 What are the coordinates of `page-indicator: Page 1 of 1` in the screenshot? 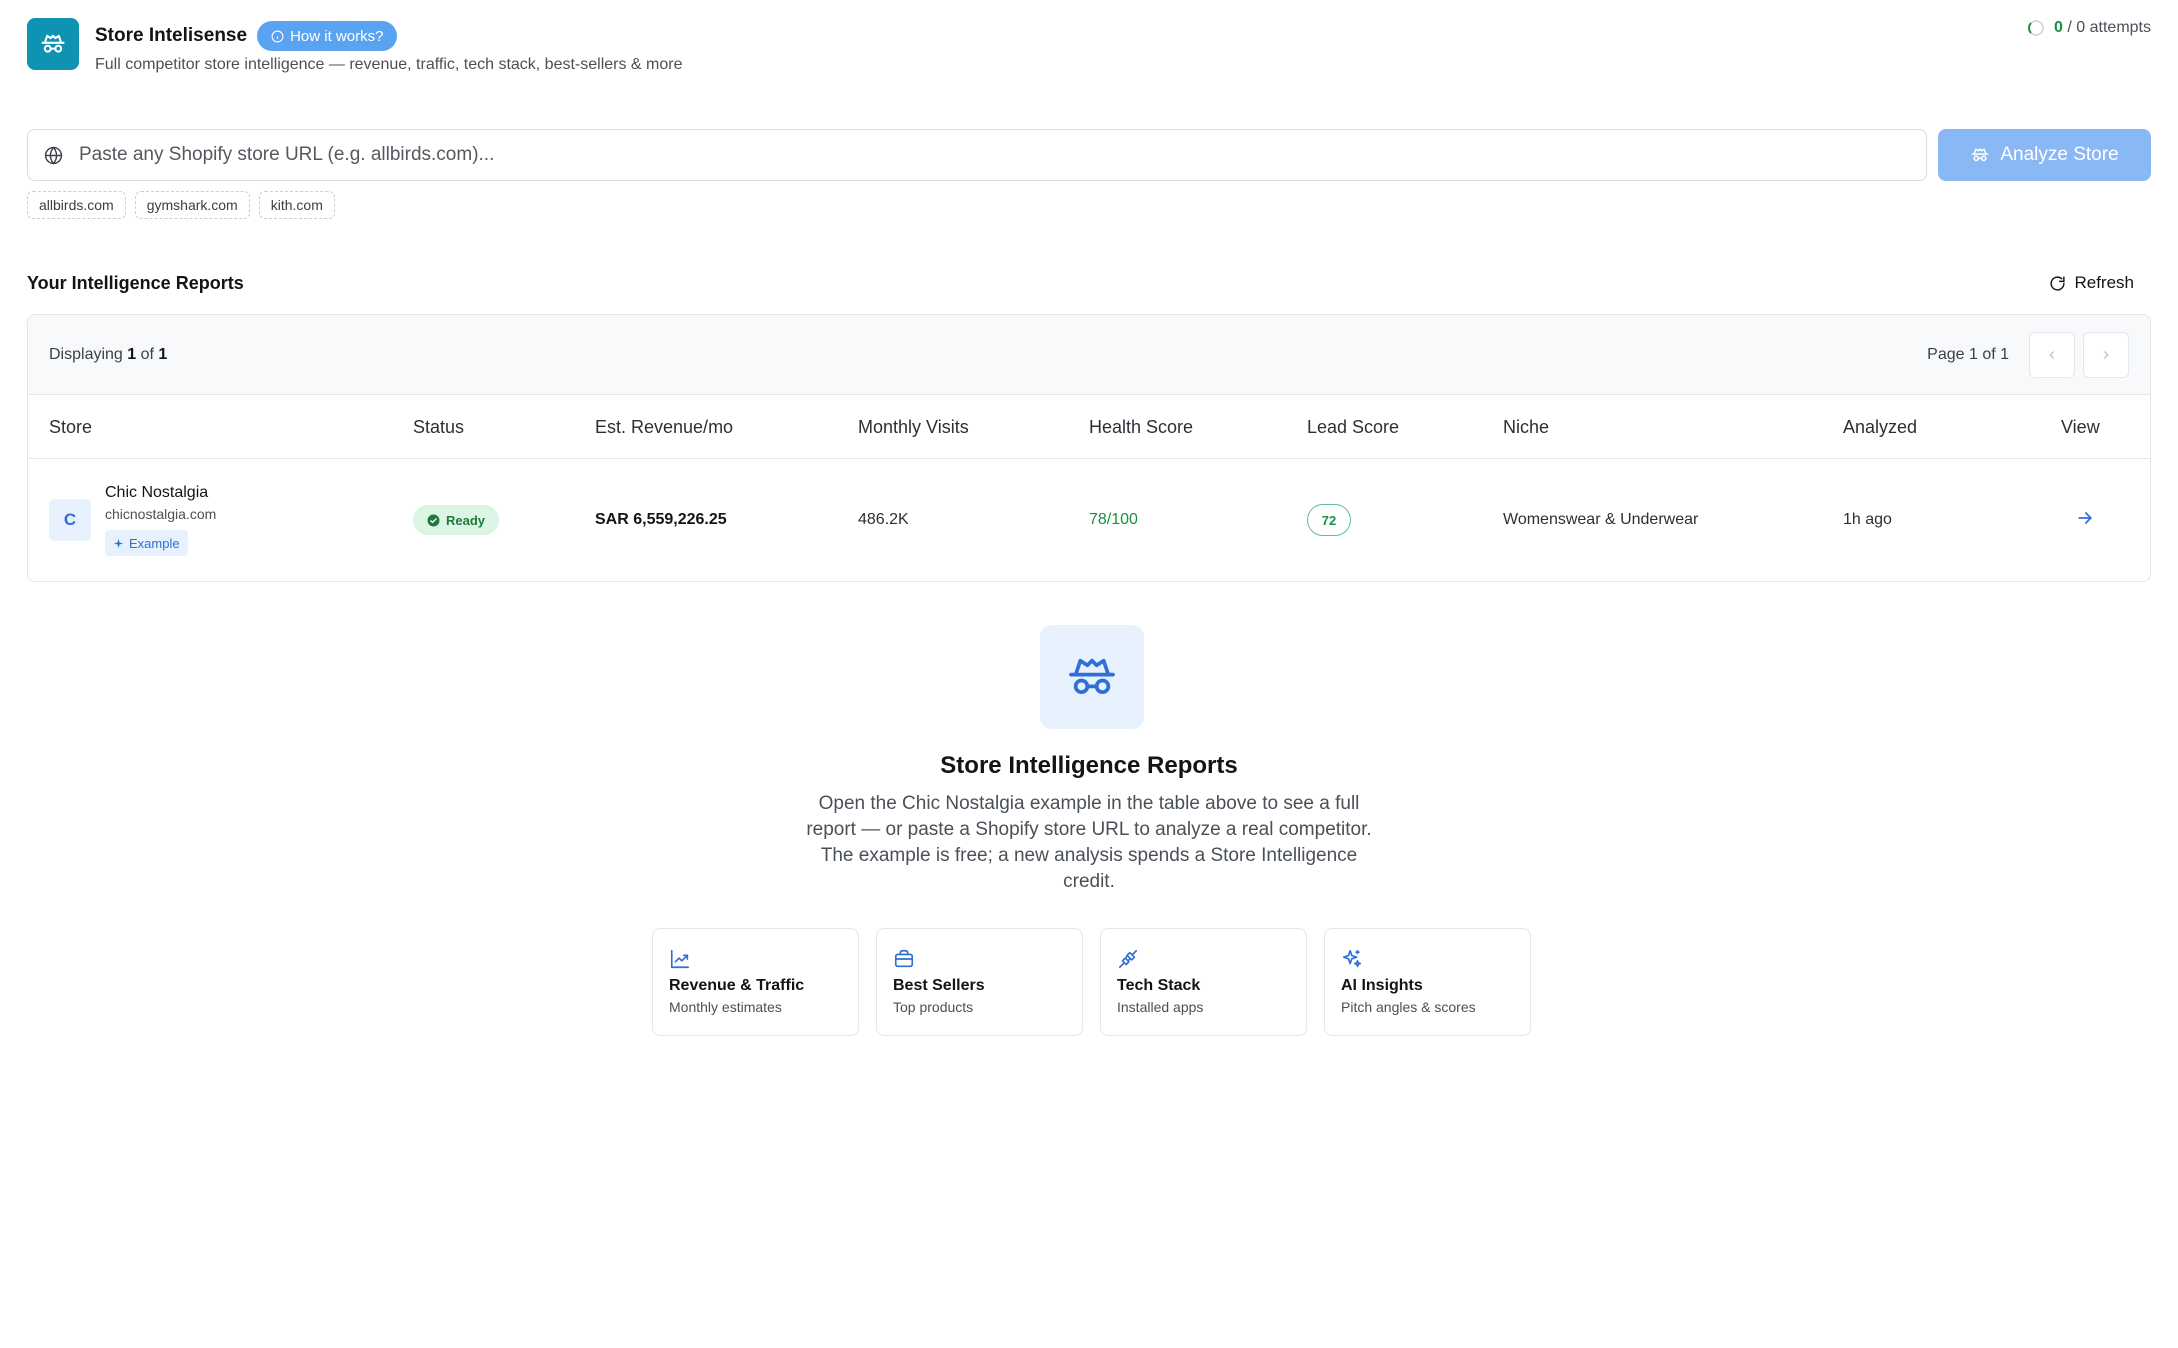 It's located at (1968, 354).